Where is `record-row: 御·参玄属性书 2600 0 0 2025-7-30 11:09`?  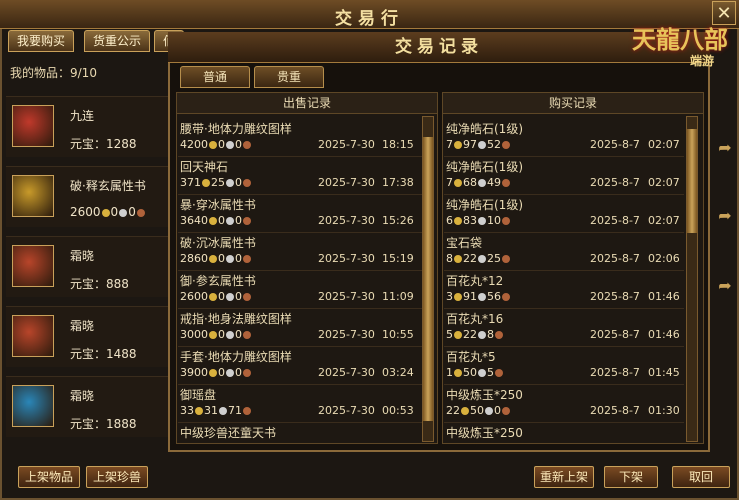
record-row: 御·参玄属性书 2600 0 0 2025-7-30 11:09 is located at coordinates (300, 289).